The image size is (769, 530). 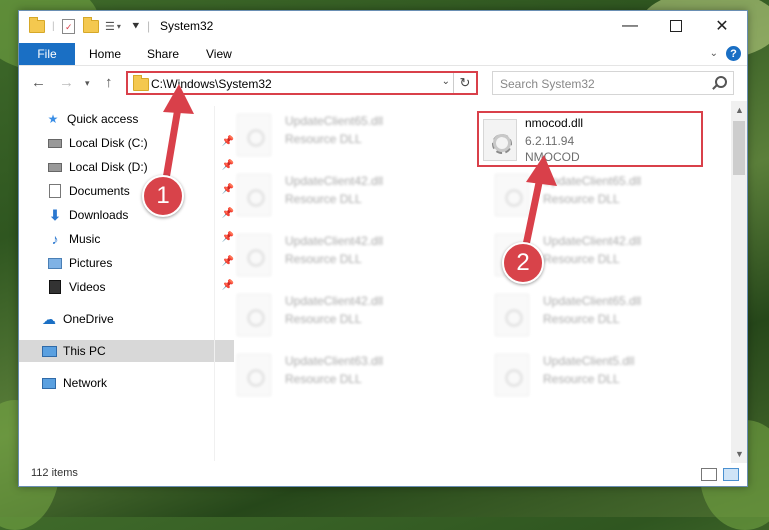 What do you see at coordinates (733, 53) in the screenshot?
I see `help-button: ?` at bounding box center [733, 53].